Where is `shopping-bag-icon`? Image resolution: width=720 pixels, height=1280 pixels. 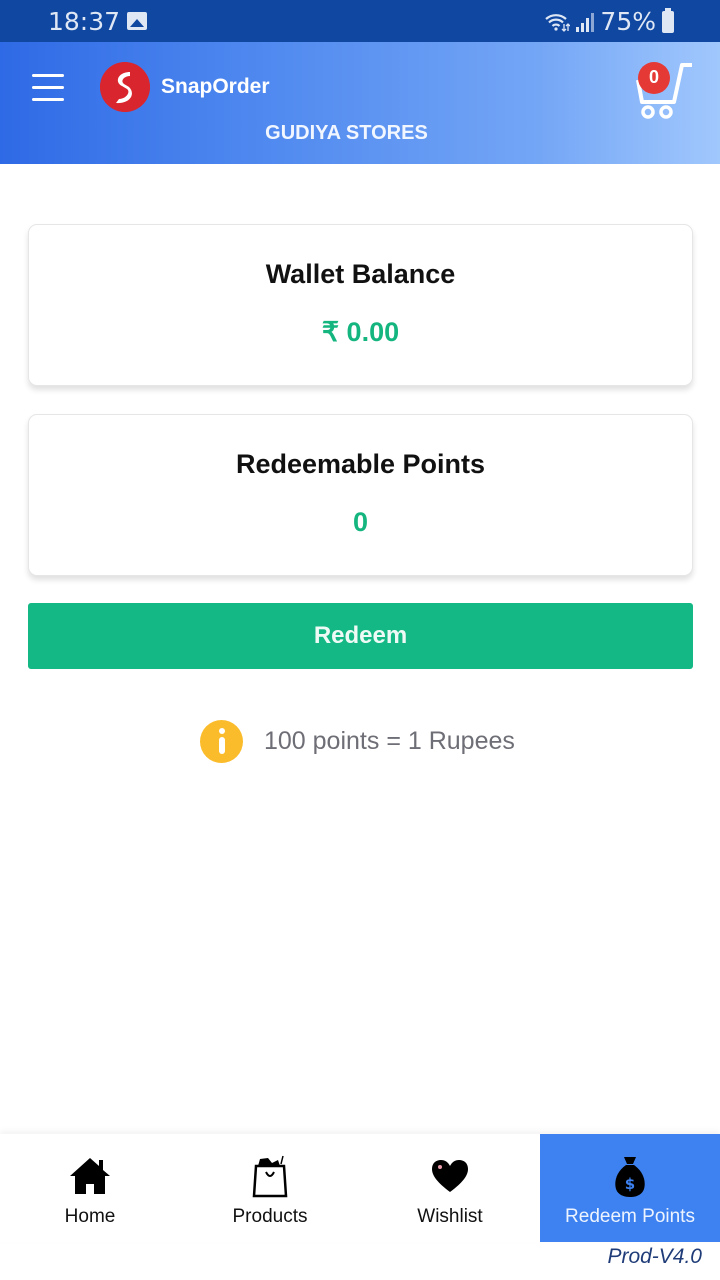 shopping-bag-icon is located at coordinates (270, 1176).